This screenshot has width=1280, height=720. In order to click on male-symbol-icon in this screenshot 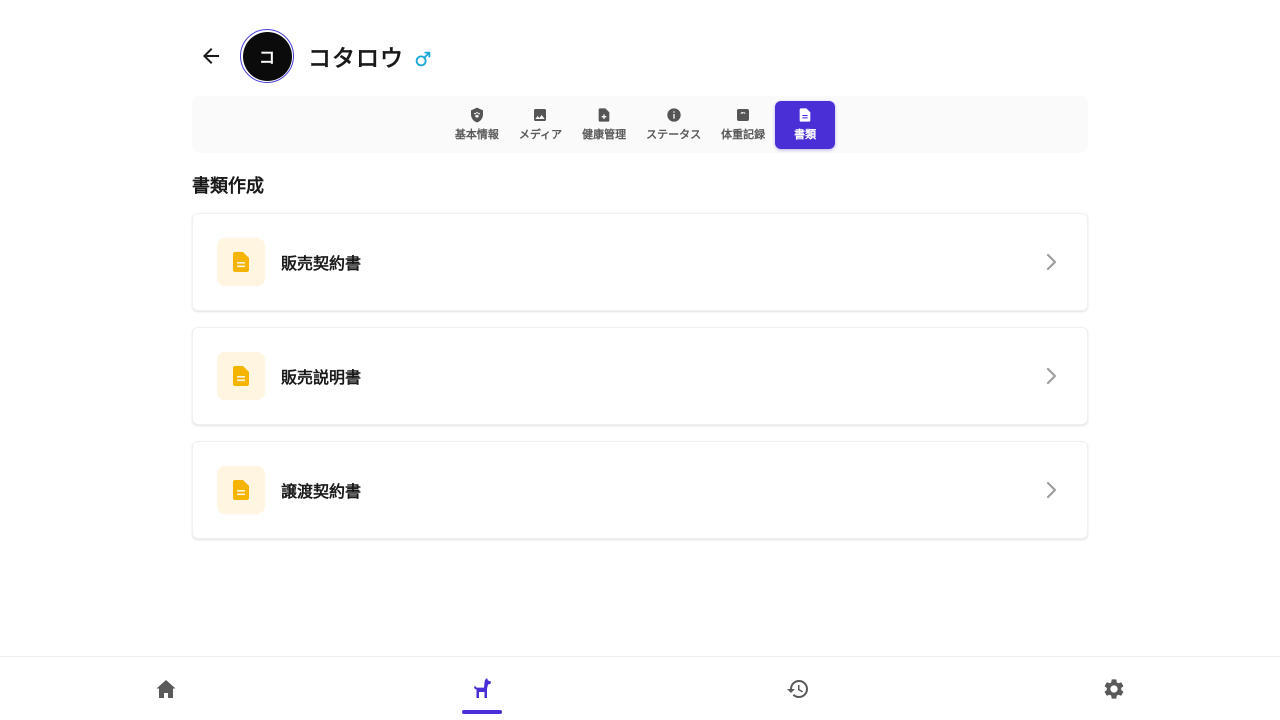, I will do `click(423, 59)`.